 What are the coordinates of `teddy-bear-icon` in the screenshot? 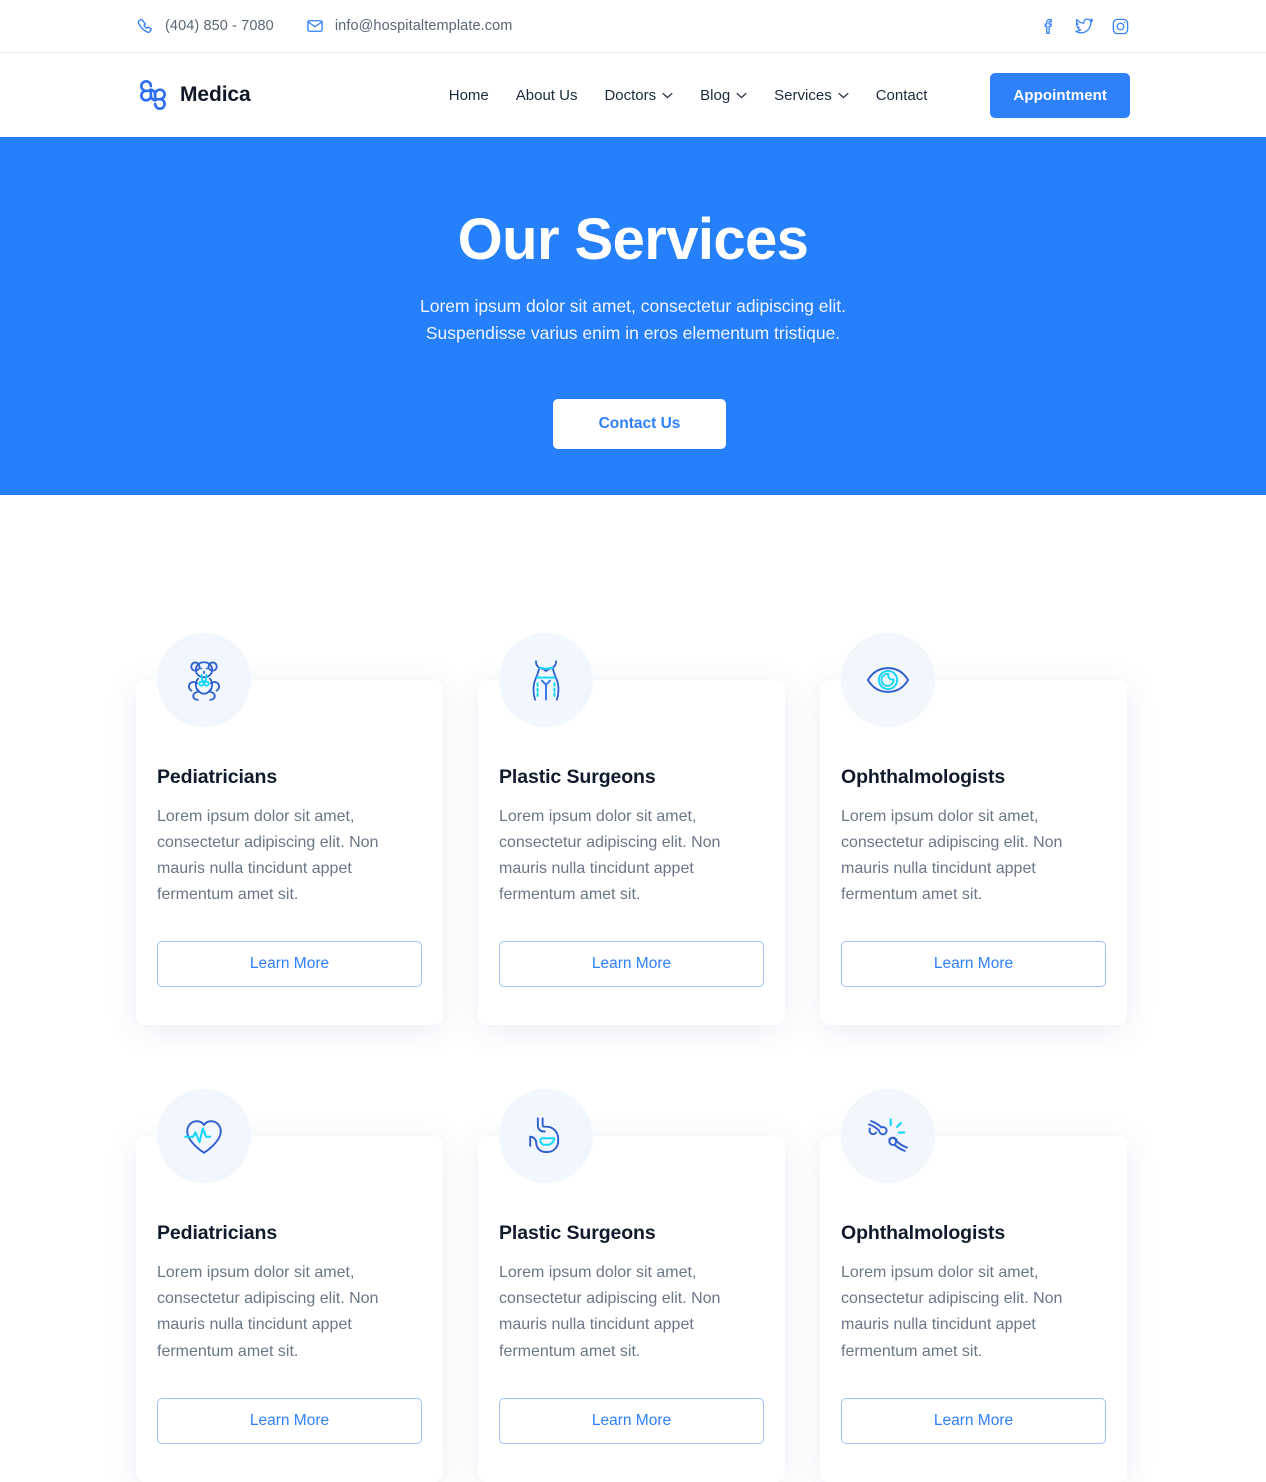 It's located at (204, 680).